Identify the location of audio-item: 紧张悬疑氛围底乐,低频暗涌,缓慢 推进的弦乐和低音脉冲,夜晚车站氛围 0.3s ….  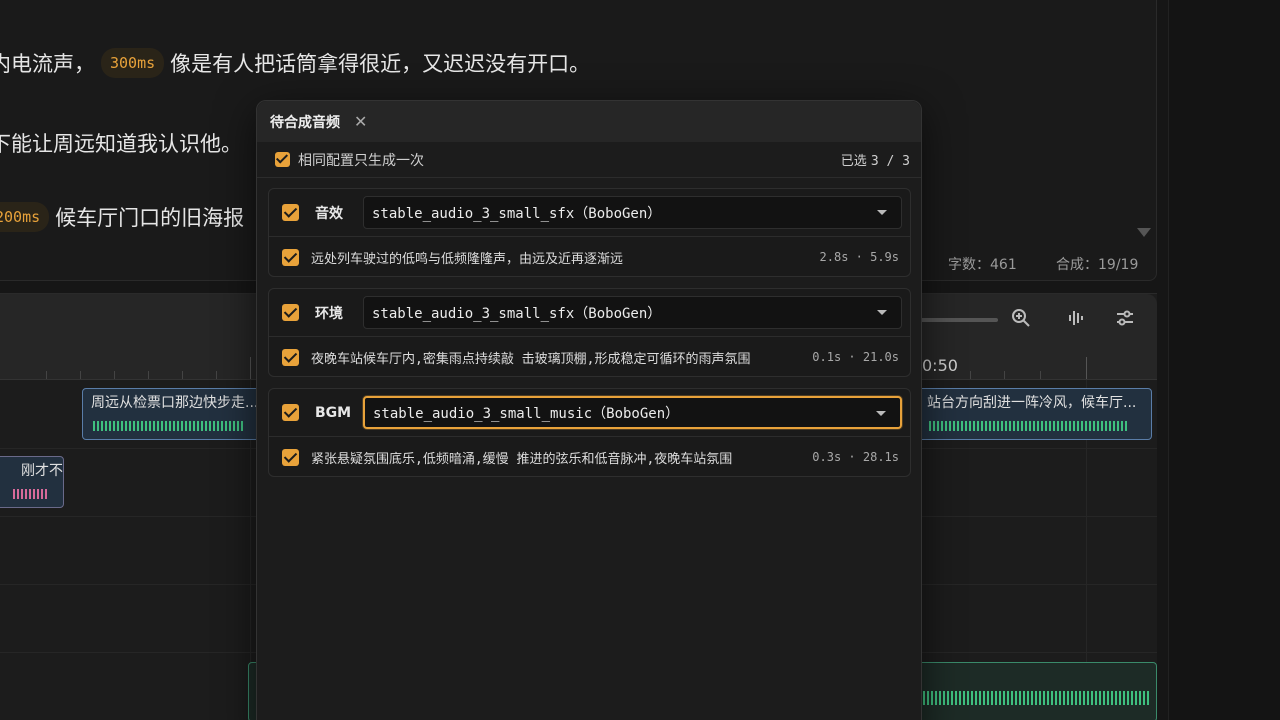
(589, 457).